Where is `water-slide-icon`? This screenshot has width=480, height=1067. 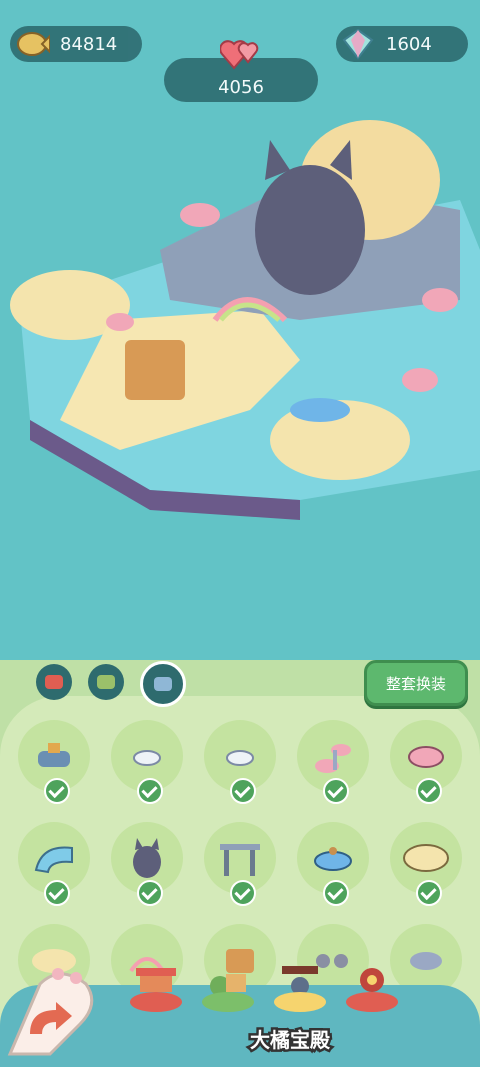 water-slide-icon is located at coordinates (53, 860).